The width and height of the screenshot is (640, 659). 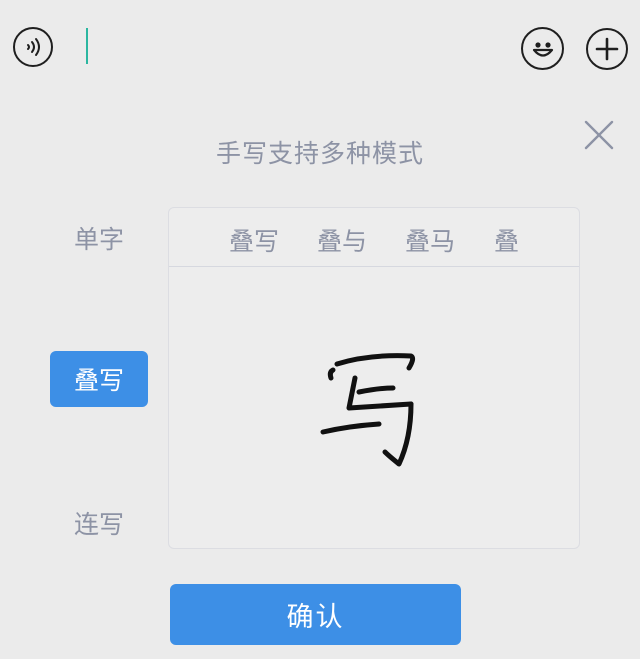 I want to click on voice-icon, so click(x=33, y=47).